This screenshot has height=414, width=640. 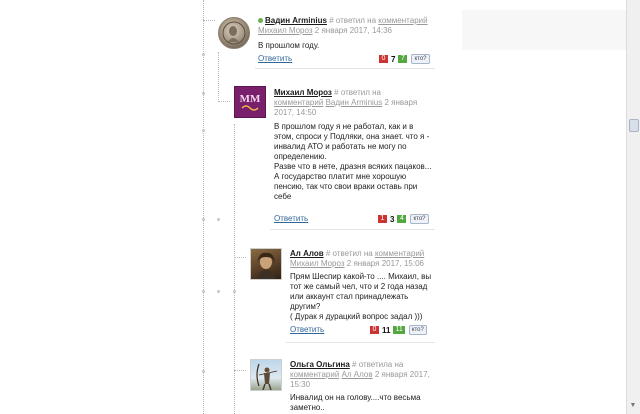 I want to click on vote-panel: 0 11 11 кто?, so click(x=398, y=330).